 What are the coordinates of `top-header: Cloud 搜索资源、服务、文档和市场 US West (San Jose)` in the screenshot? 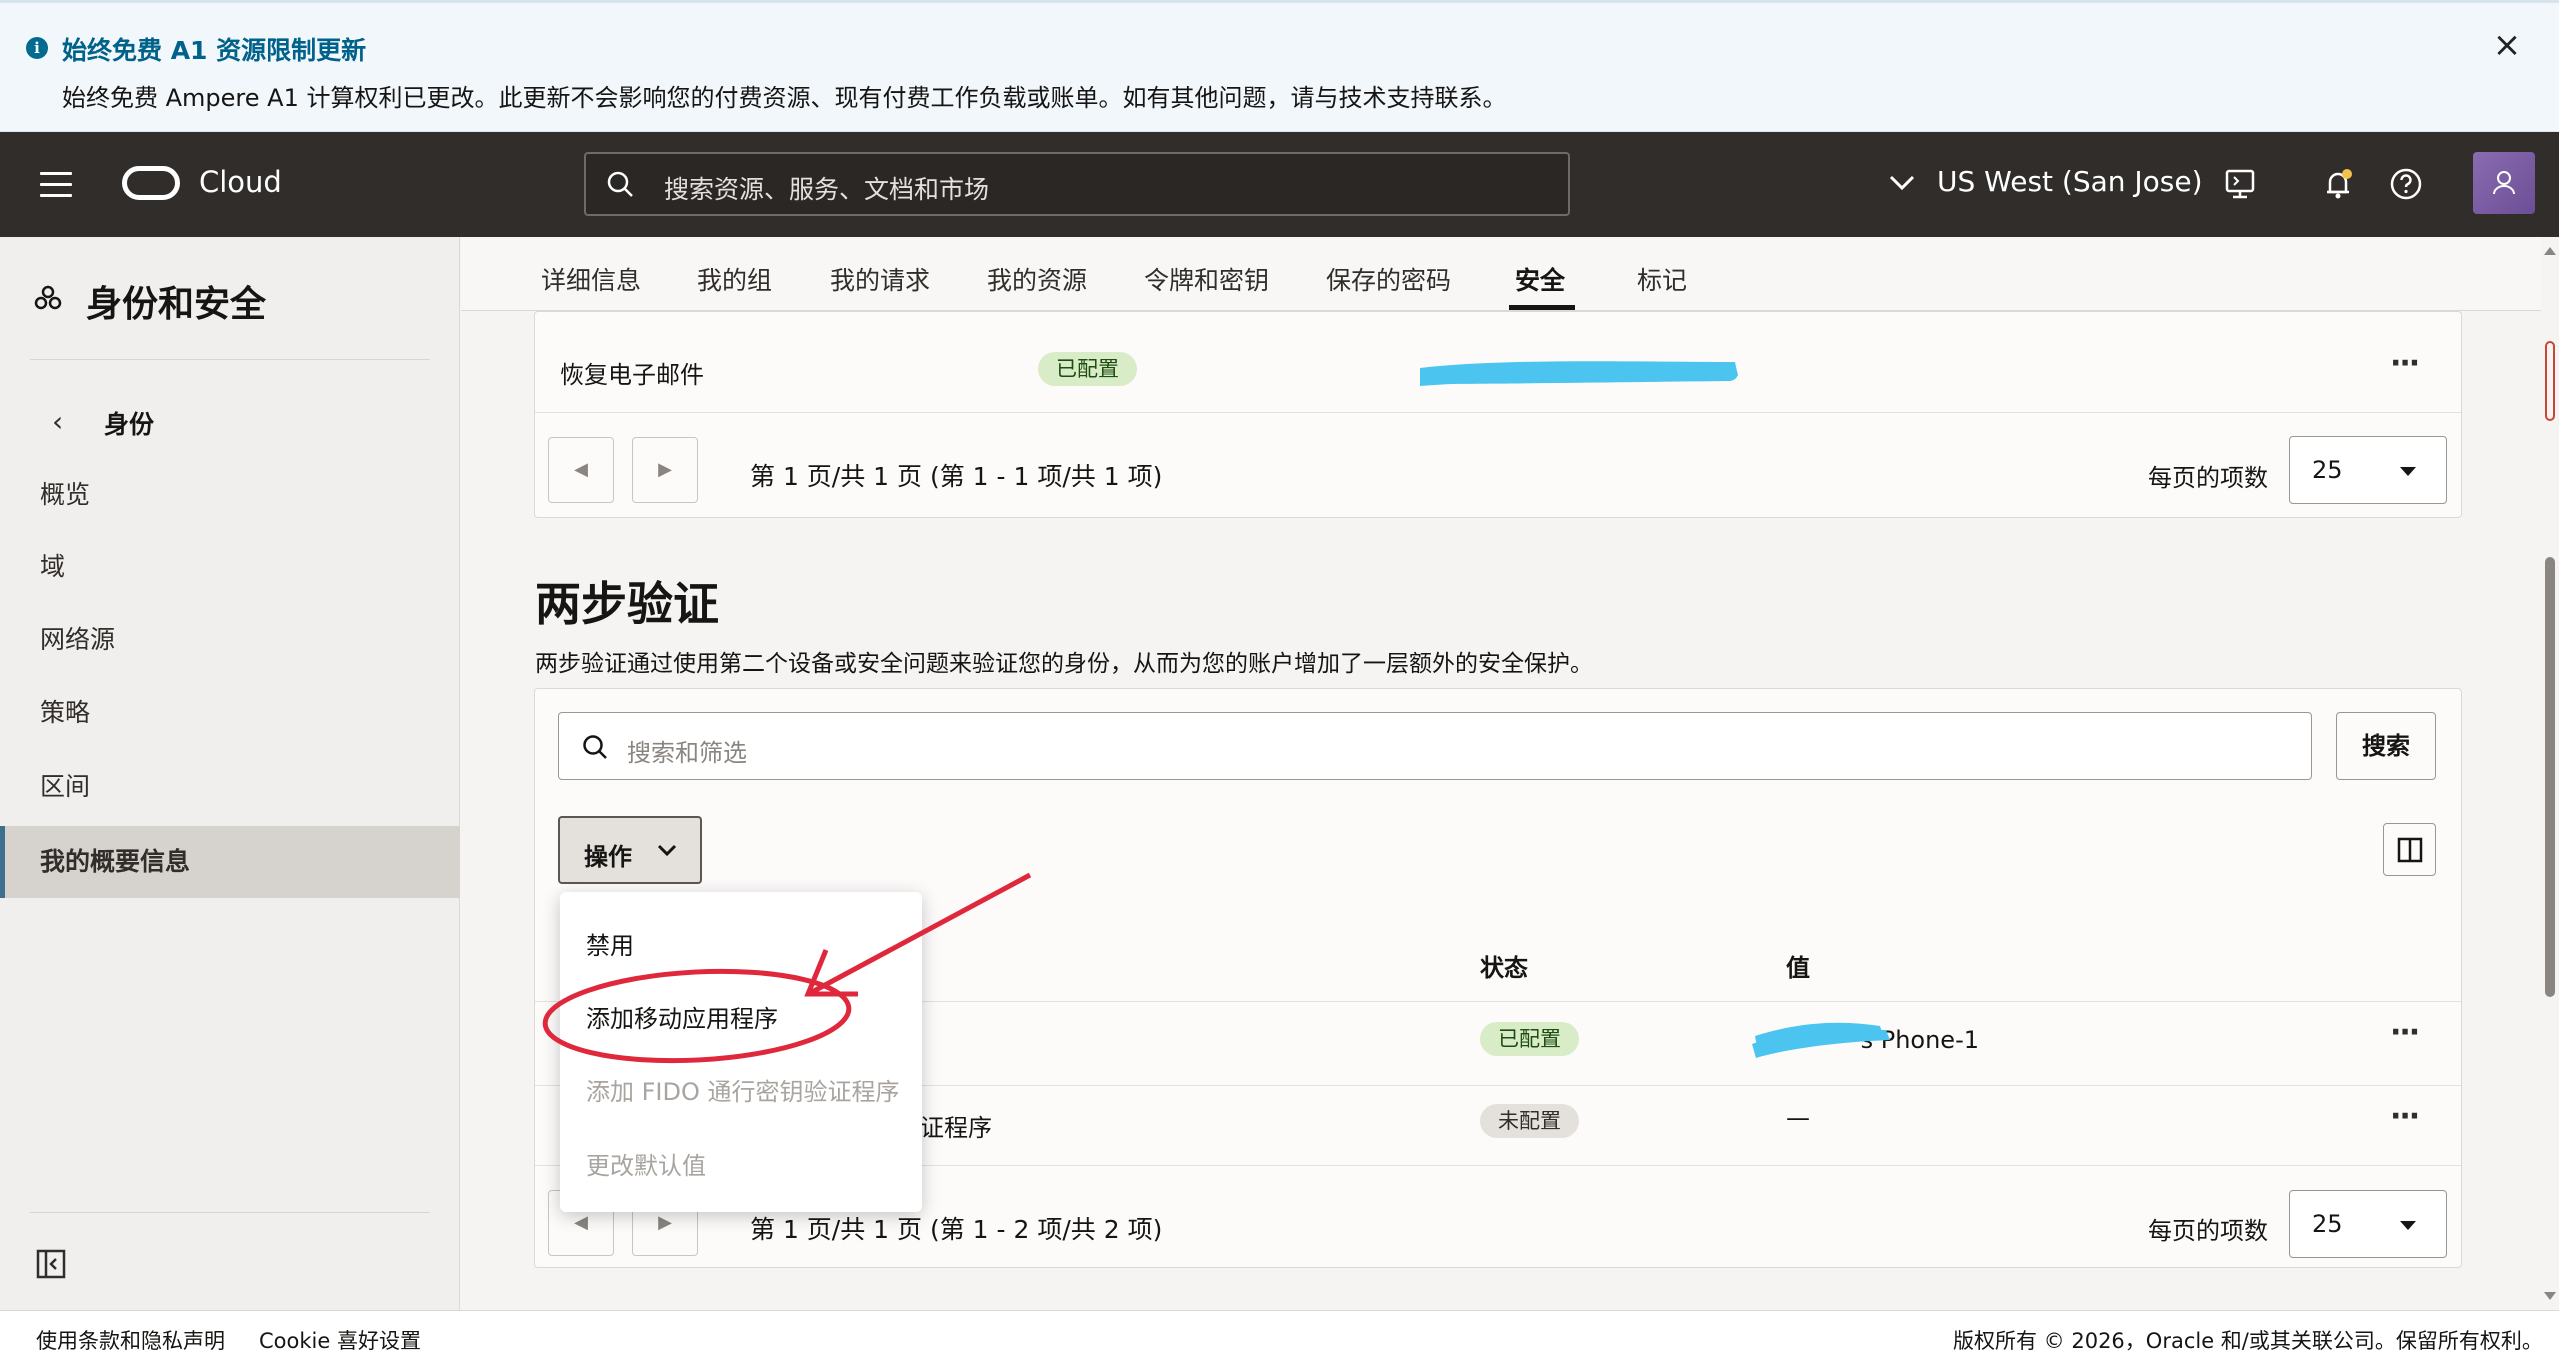 It's located at (1279, 184).